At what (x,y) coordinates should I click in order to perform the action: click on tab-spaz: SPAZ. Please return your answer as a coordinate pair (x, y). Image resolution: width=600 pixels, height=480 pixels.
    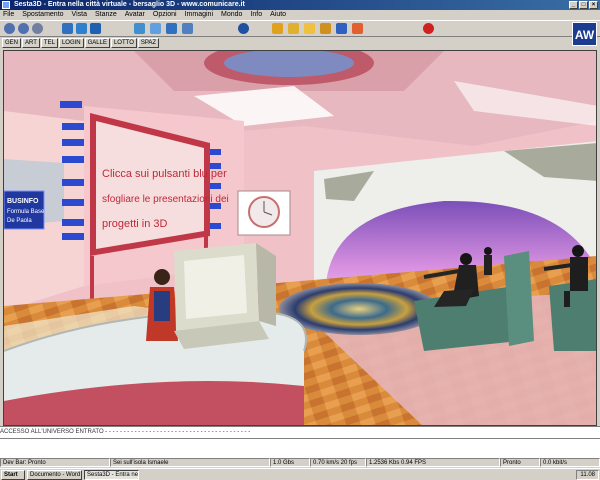
    Looking at the image, I should click on (148, 43).